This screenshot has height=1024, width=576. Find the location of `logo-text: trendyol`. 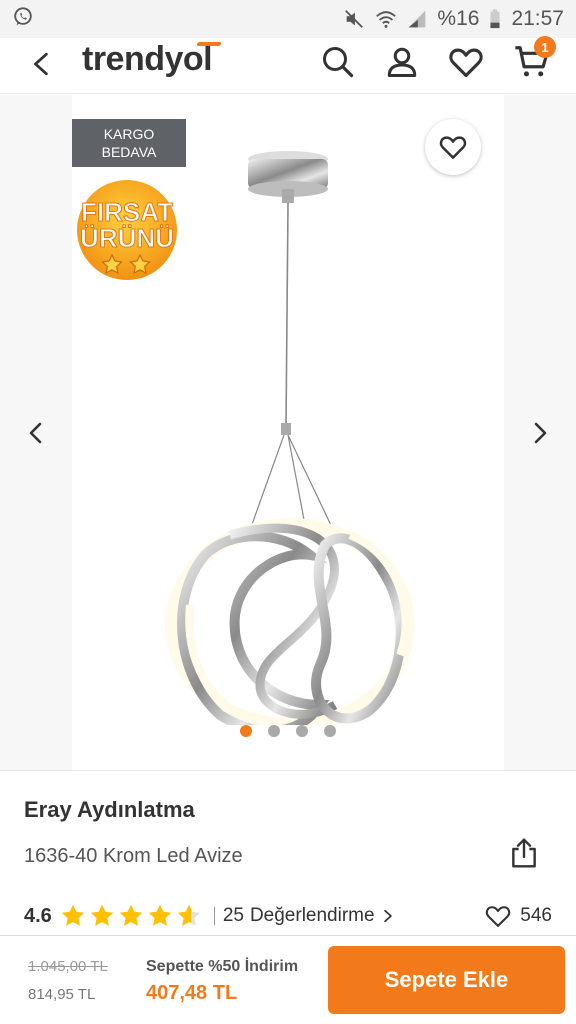

logo-text: trendyol is located at coordinates (147, 59).